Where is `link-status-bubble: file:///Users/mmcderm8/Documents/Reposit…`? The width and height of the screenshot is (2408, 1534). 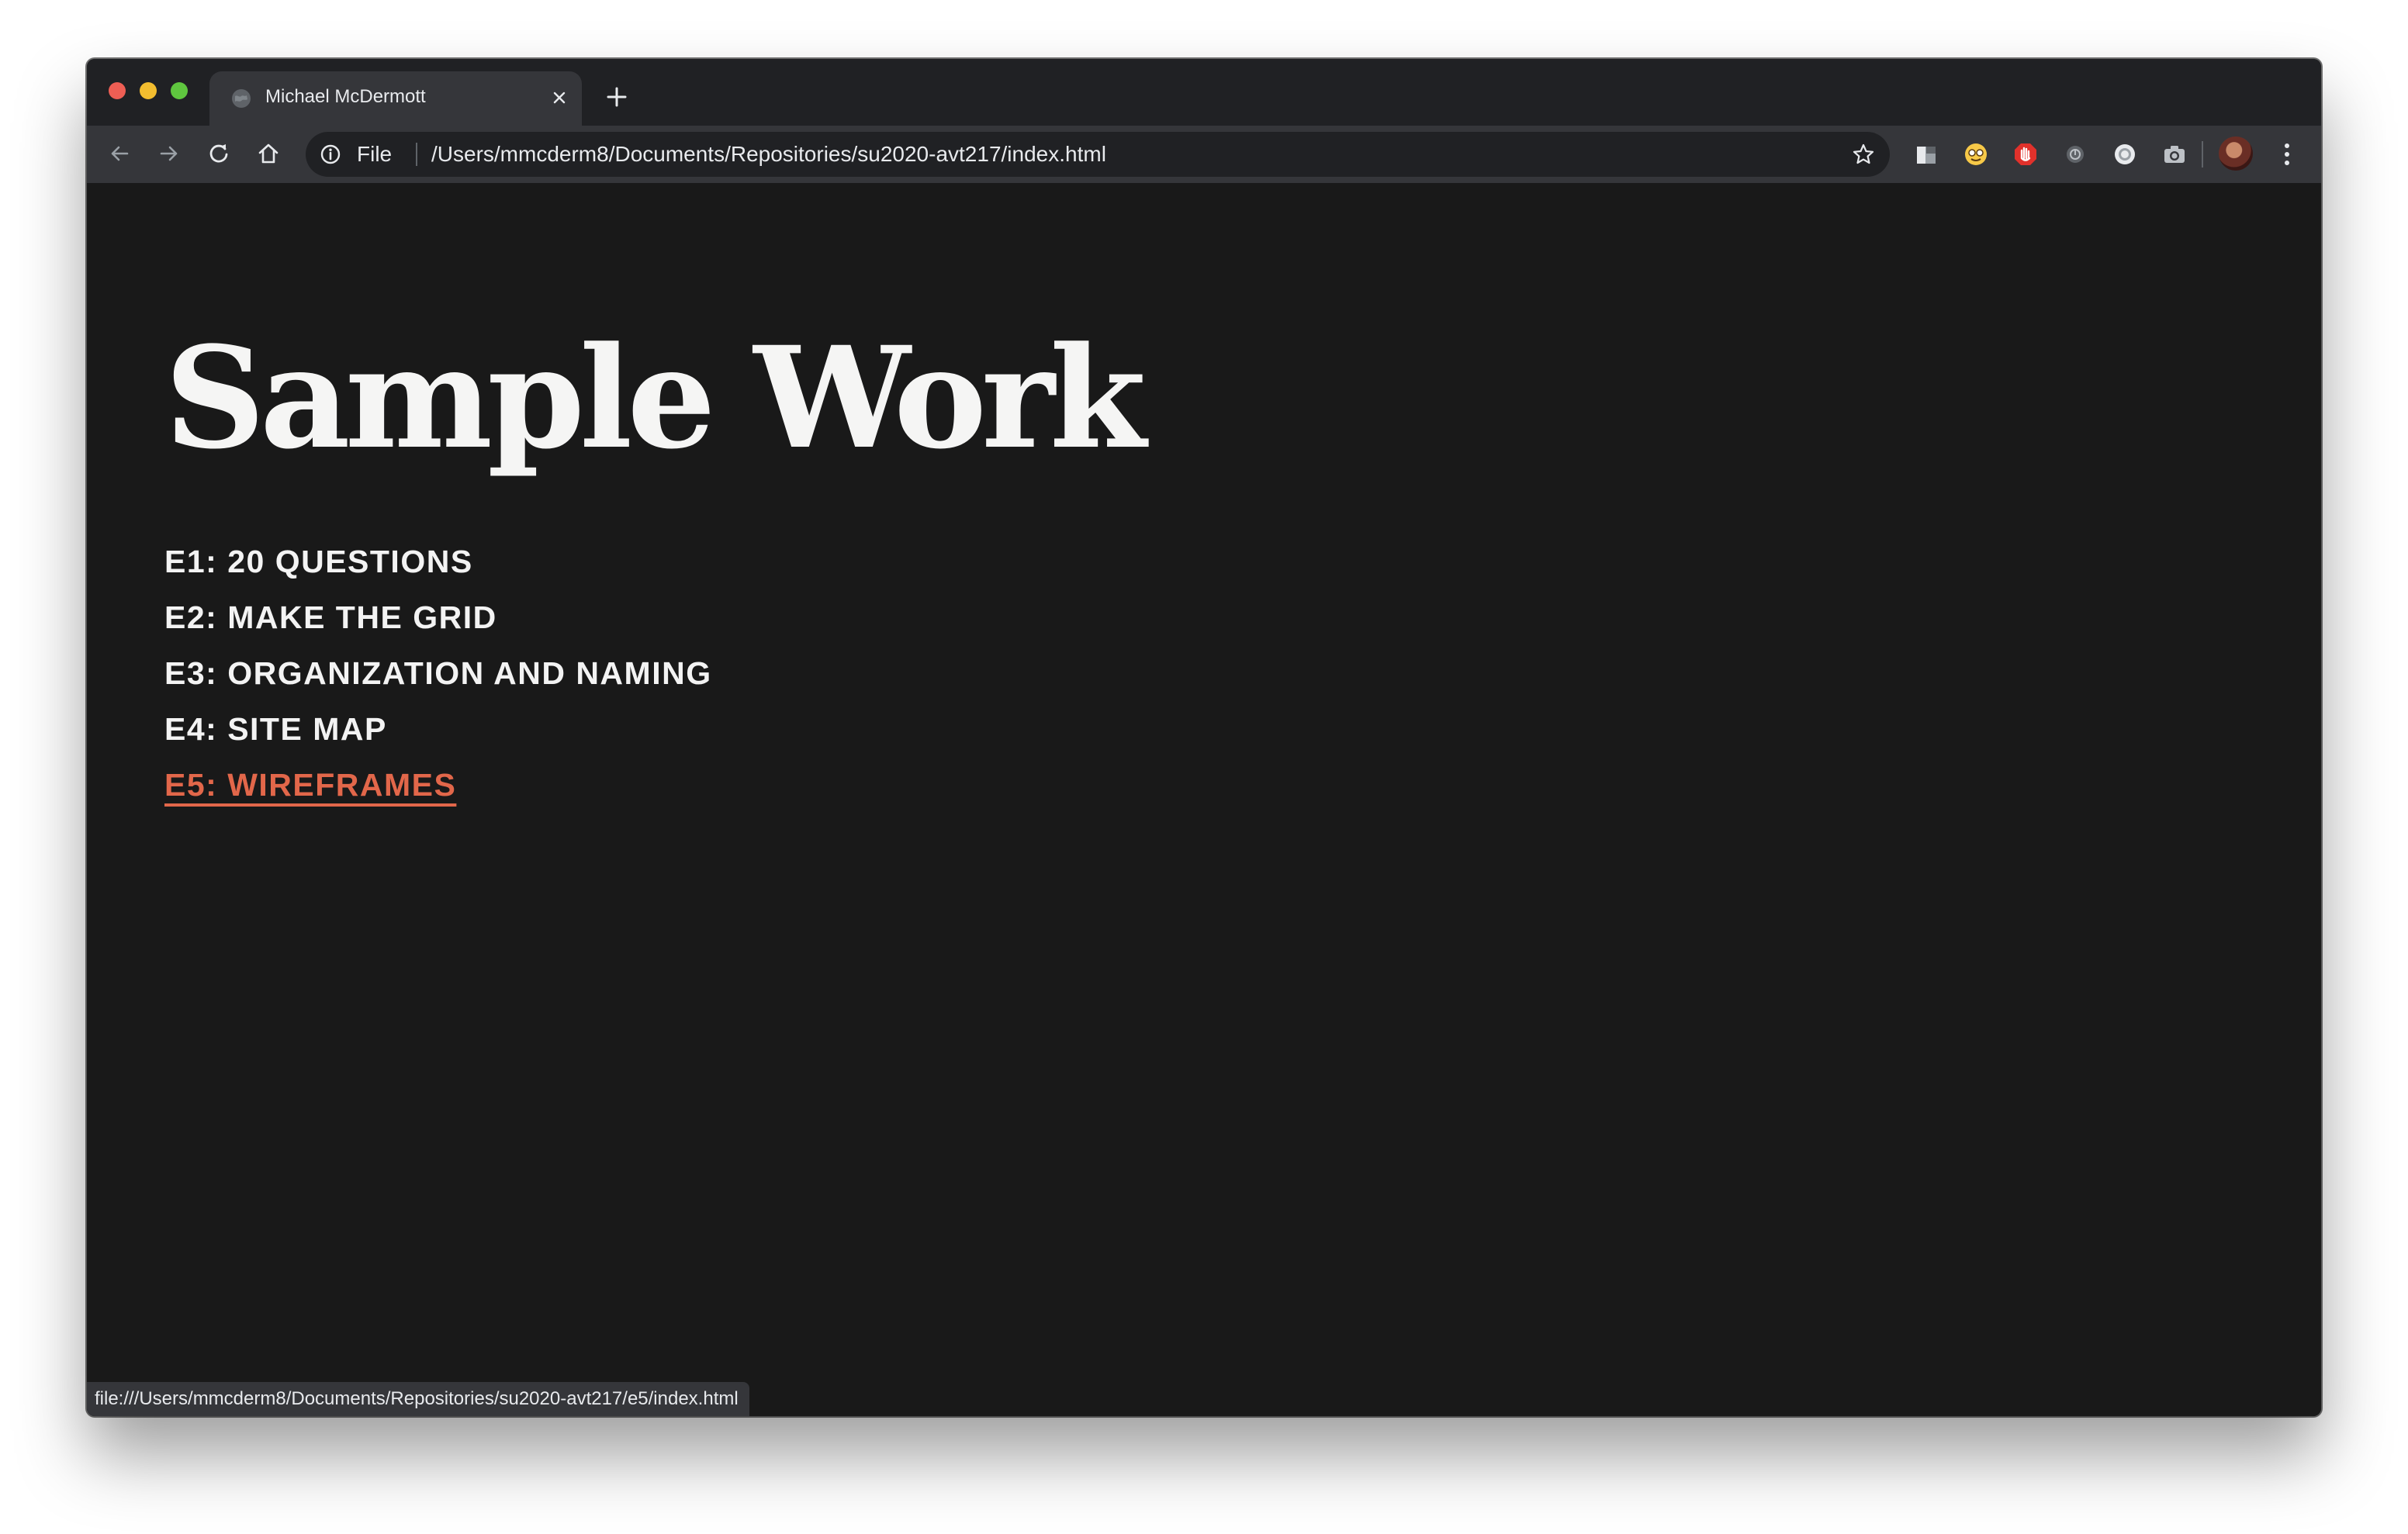 link-status-bubble: file:///Users/mmcderm8/Documents/Reposit… is located at coordinates (418, 1399).